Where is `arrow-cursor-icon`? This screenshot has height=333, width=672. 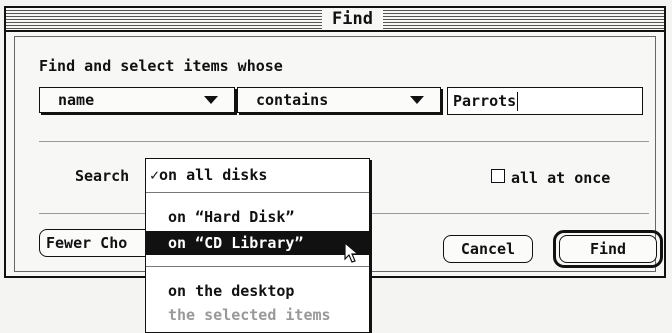 arrow-cursor-icon is located at coordinates (352, 252).